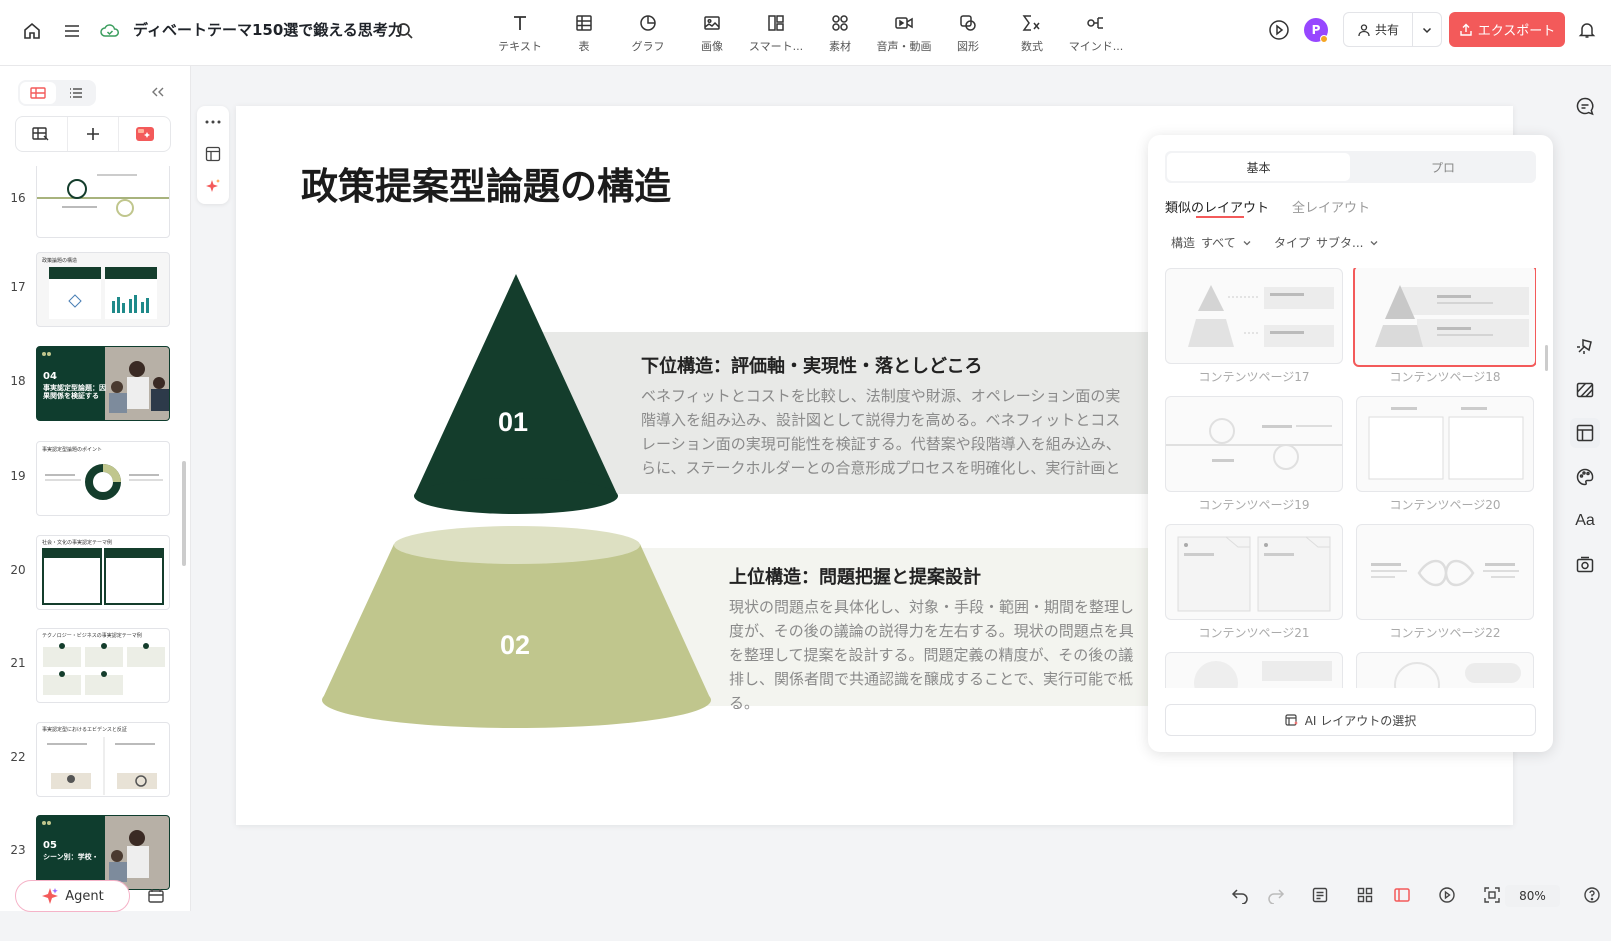 The image size is (1611, 941). I want to click on grid-view-icon, so click(1365, 895).